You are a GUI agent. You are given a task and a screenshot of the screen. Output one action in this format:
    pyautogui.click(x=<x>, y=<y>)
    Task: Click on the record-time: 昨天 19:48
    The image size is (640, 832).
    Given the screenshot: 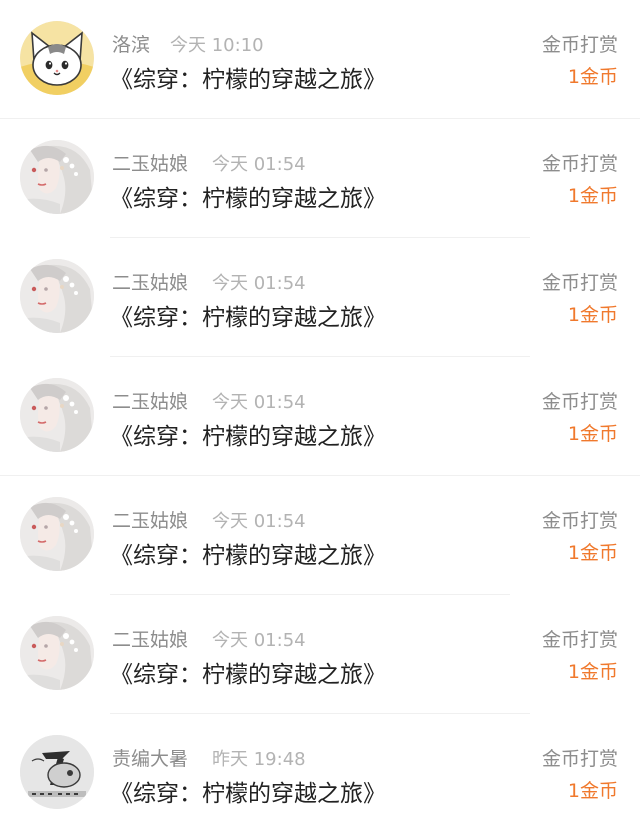 What is the action you would take?
    pyautogui.click(x=259, y=759)
    